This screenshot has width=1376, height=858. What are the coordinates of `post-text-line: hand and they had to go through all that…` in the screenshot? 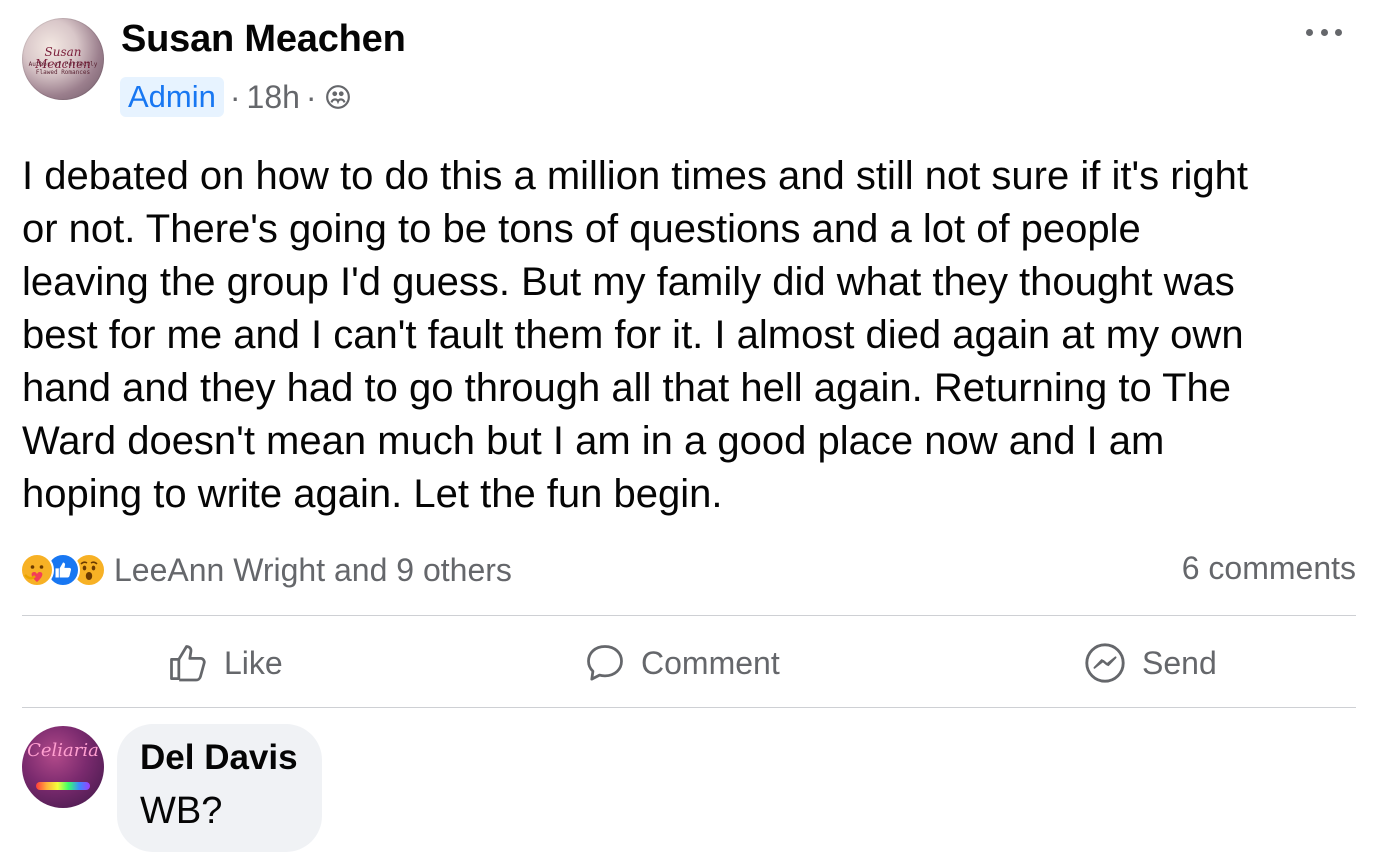 It's located at (627, 388).